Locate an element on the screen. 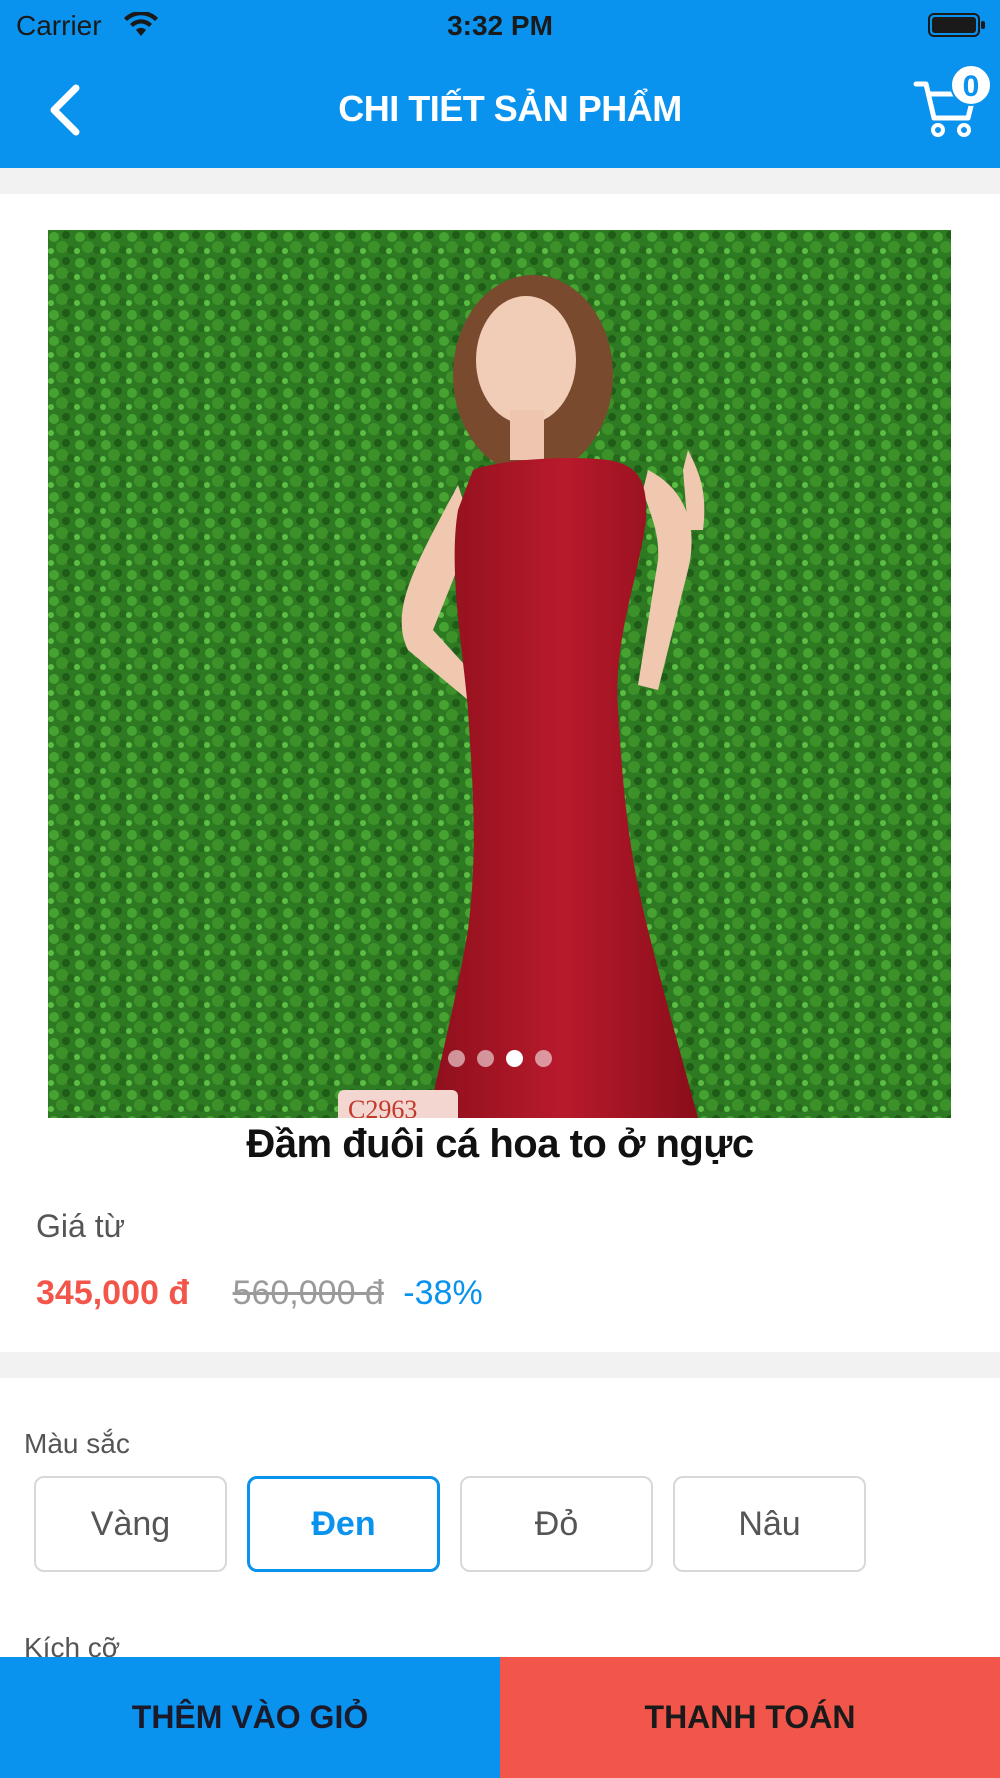 The image size is (1000, 1778). header-divider is located at coordinates (500, 181).